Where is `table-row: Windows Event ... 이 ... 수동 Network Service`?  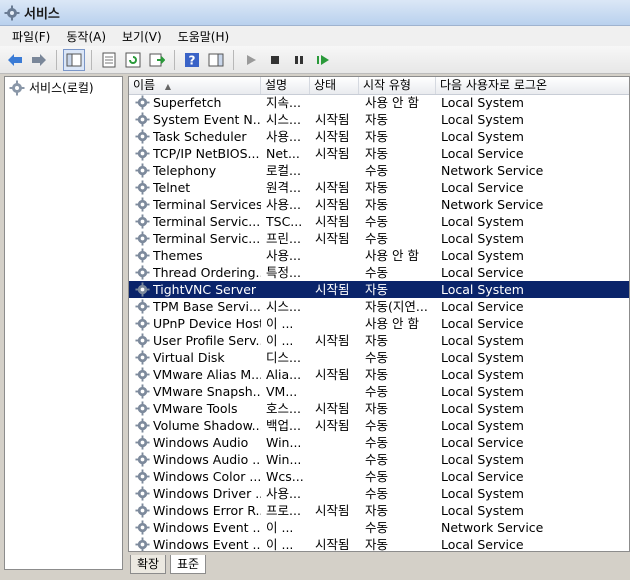
table-row: Windows Event ... 이 ... 수동 Network Service is located at coordinates (379, 527).